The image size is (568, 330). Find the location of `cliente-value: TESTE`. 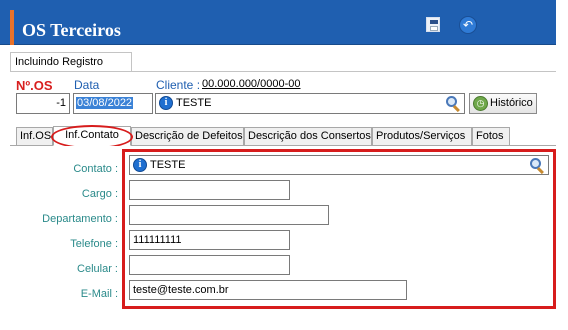

cliente-value: TESTE is located at coordinates (194, 103).